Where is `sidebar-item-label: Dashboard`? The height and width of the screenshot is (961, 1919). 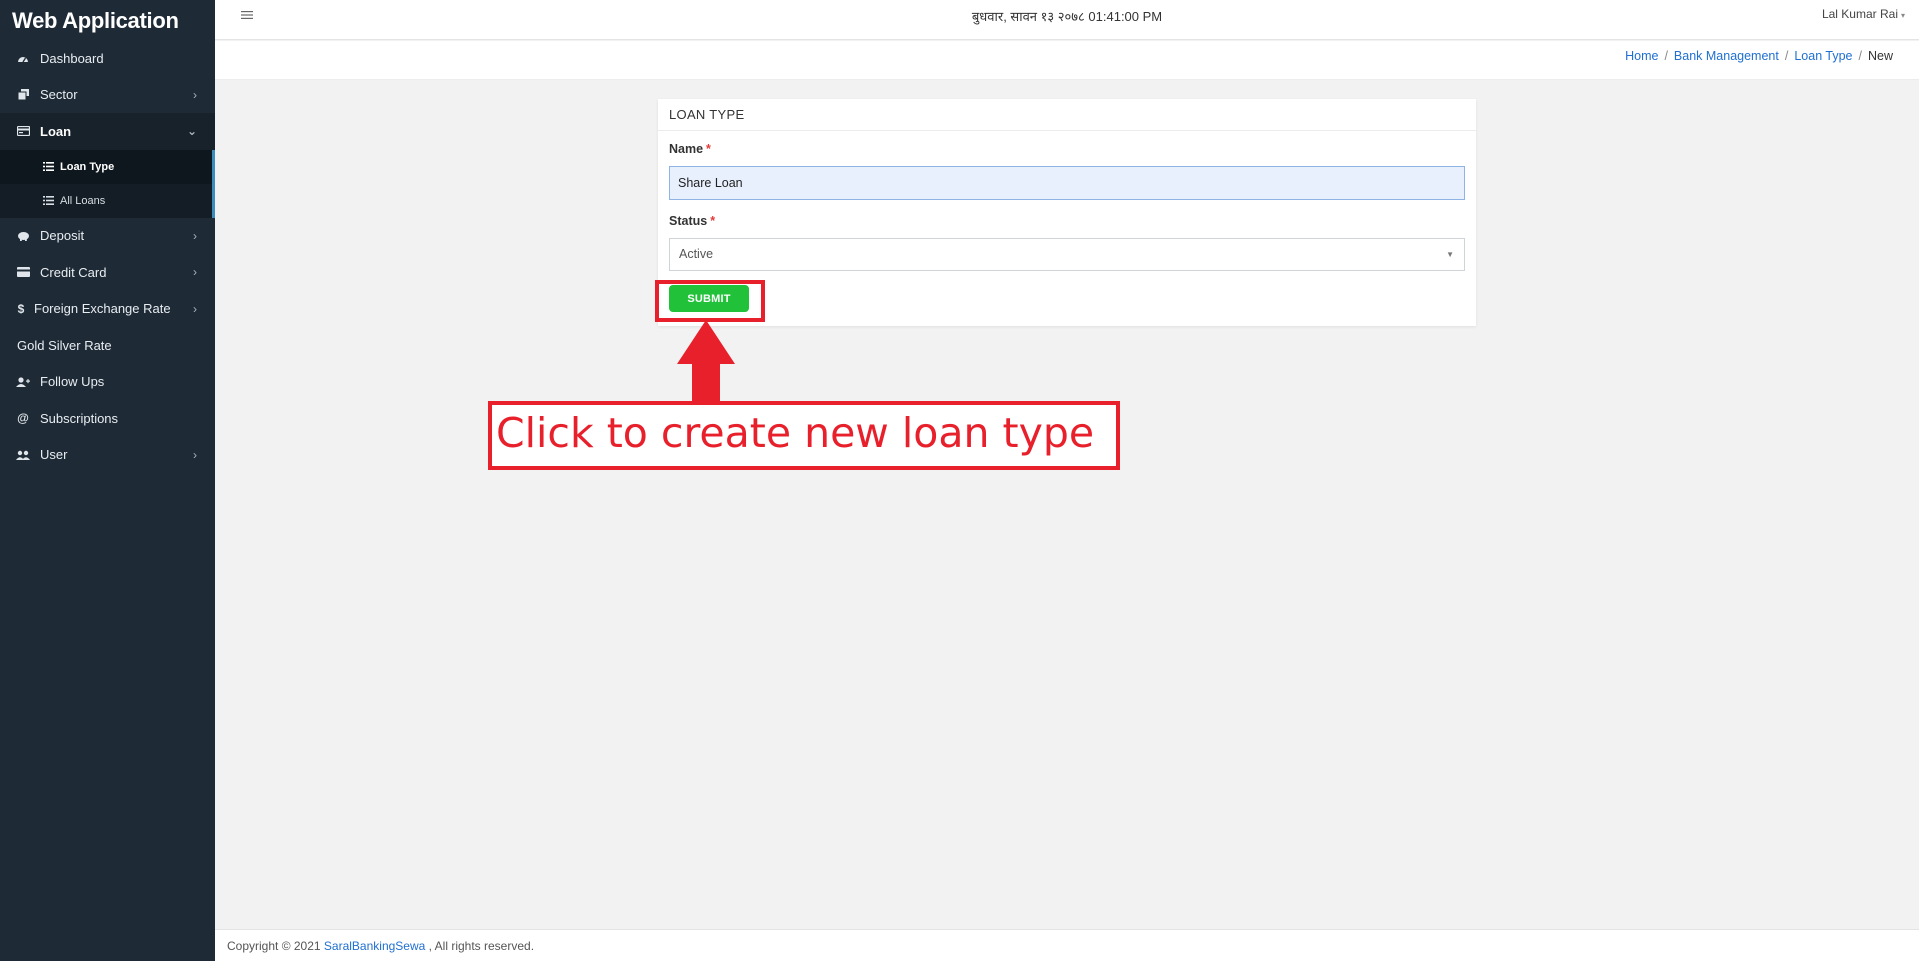 sidebar-item-label: Dashboard is located at coordinates (72, 58).